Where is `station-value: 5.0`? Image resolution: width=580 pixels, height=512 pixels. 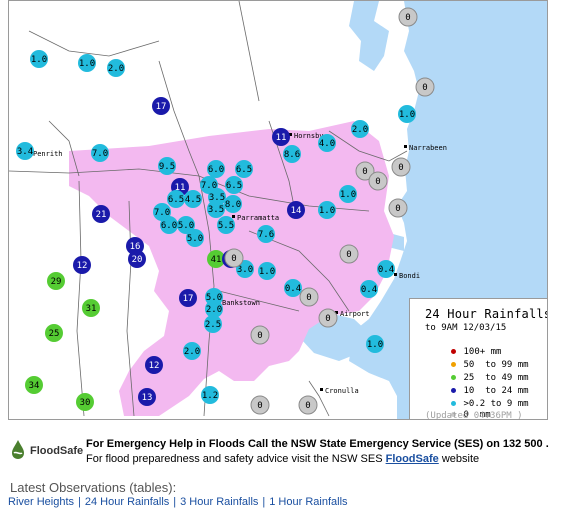 station-value: 5.0 is located at coordinates (186, 226).